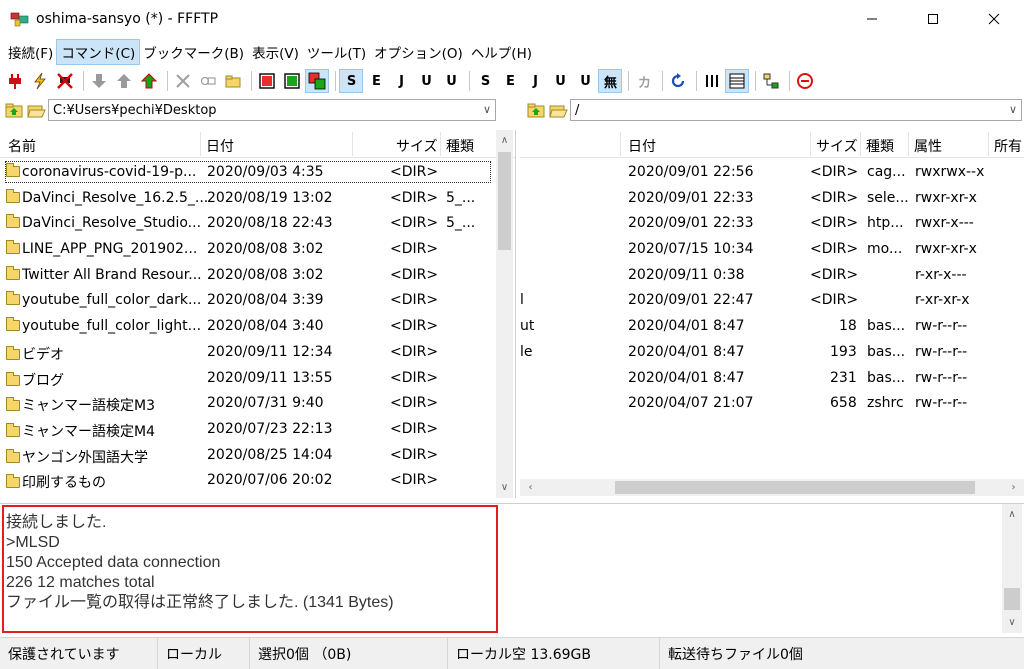 This screenshot has height=669, width=1024. What do you see at coordinates (504, 314) in the screenshot?
I see `local-vertical-scrollbar: ∧ ∨` at bounding box center [504, 314].